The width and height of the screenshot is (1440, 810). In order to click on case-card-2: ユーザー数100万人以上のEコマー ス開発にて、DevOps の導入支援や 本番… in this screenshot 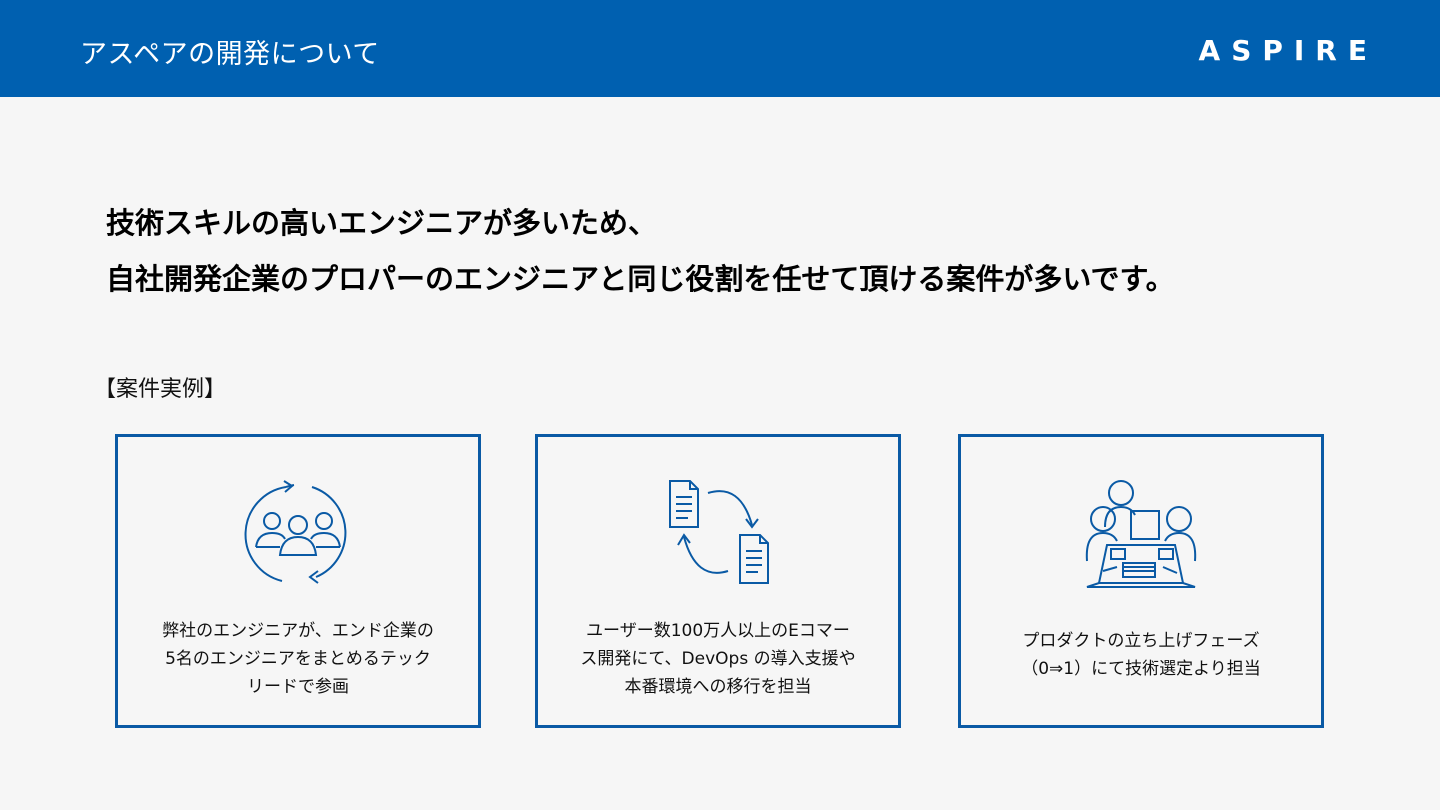, I will do `click(718, 581)`.